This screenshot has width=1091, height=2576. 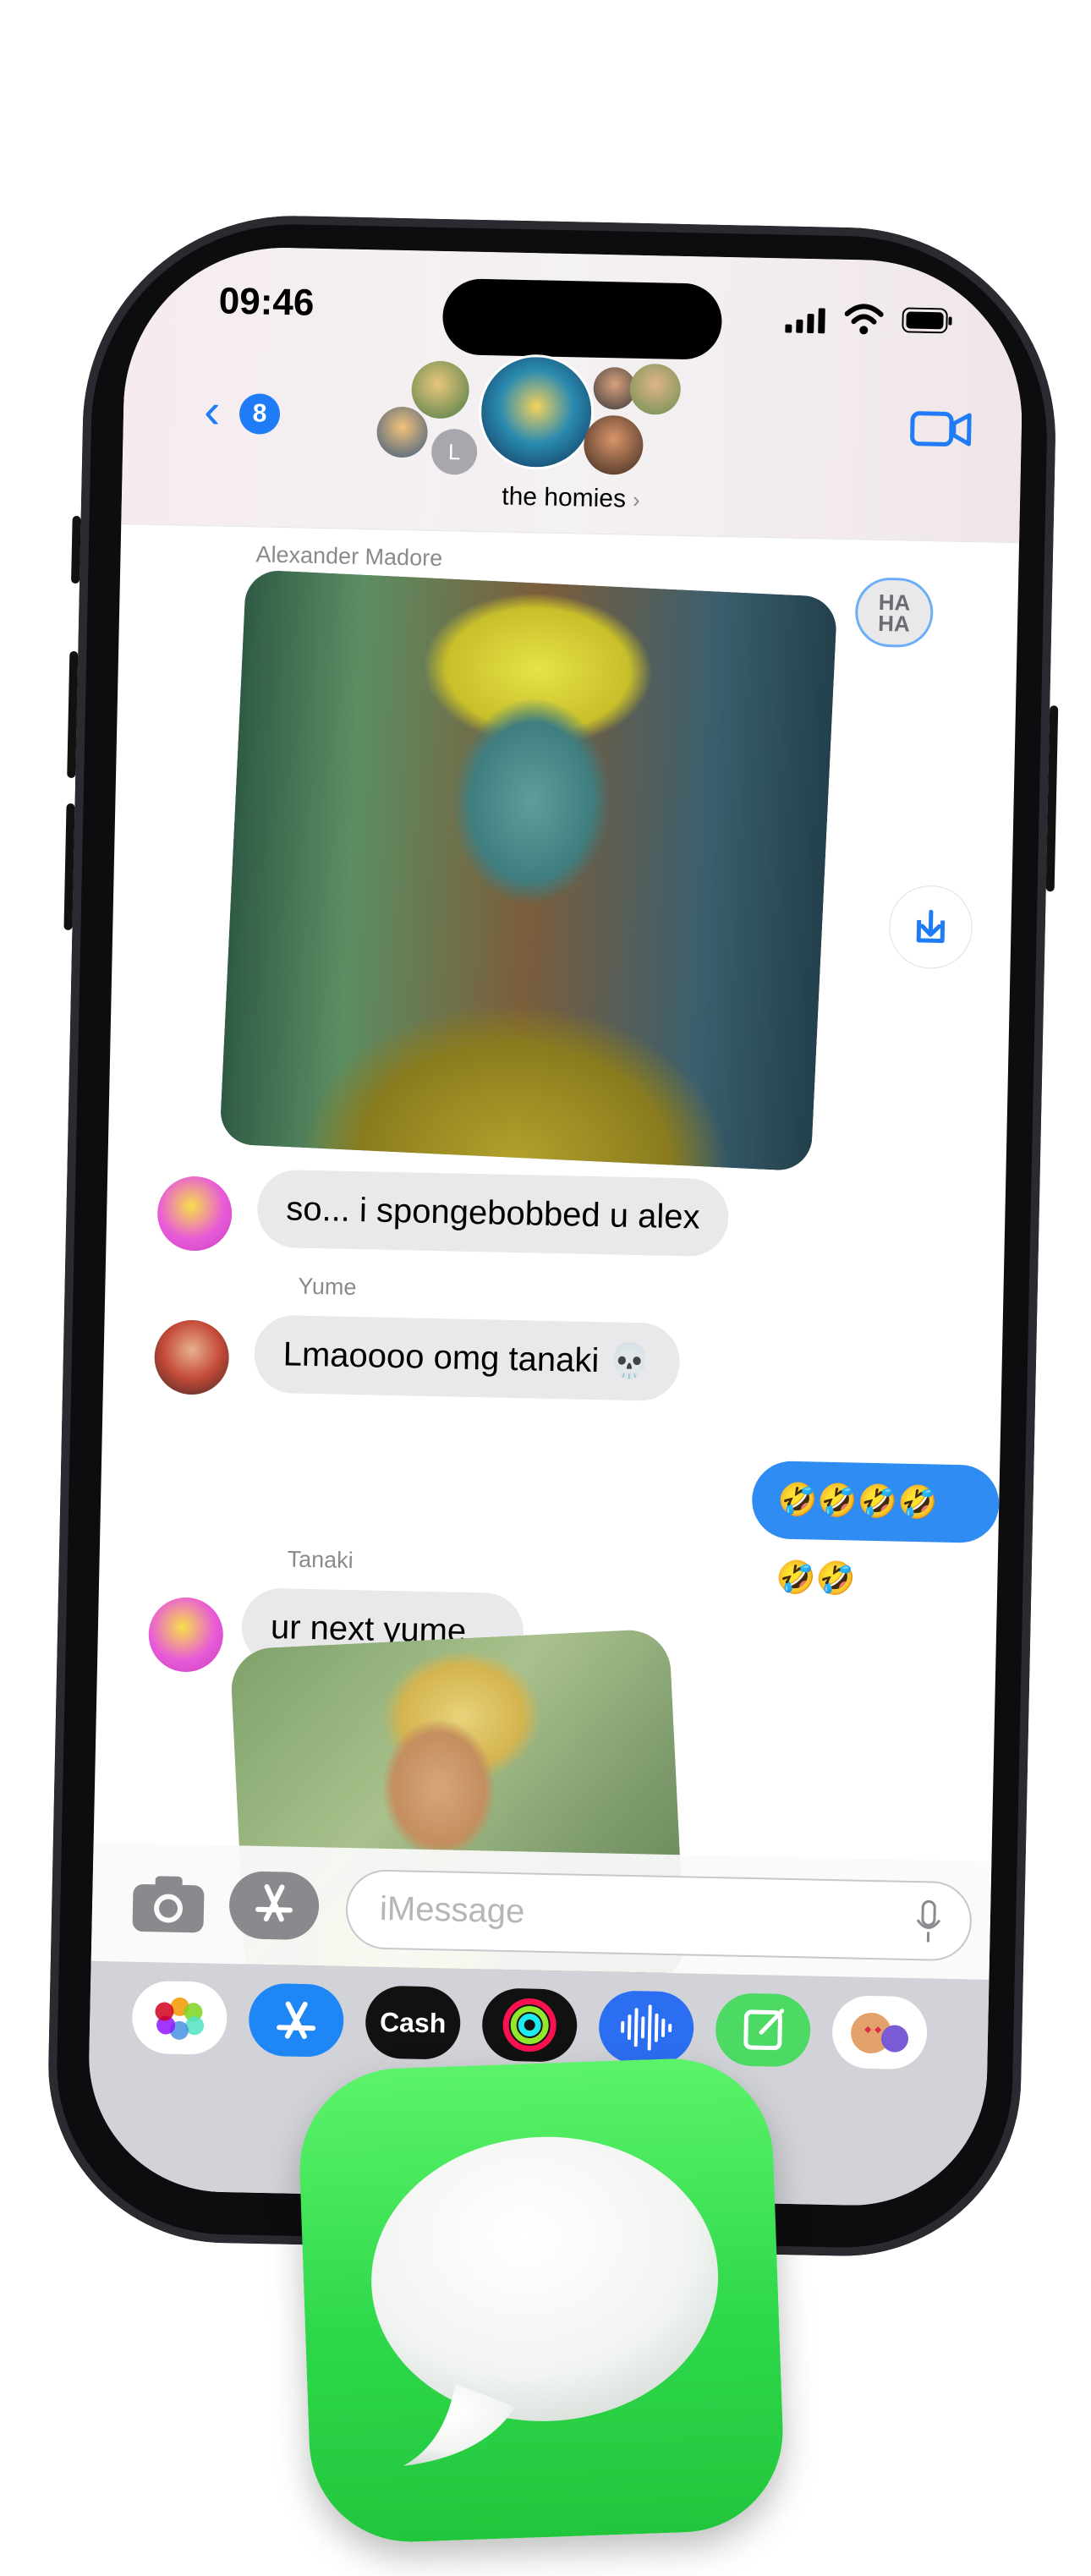 What do you see at coordinates (637, 499) in the screenshot?
I see `chevron-right-icon: ›` at bounding box center [637, 499].